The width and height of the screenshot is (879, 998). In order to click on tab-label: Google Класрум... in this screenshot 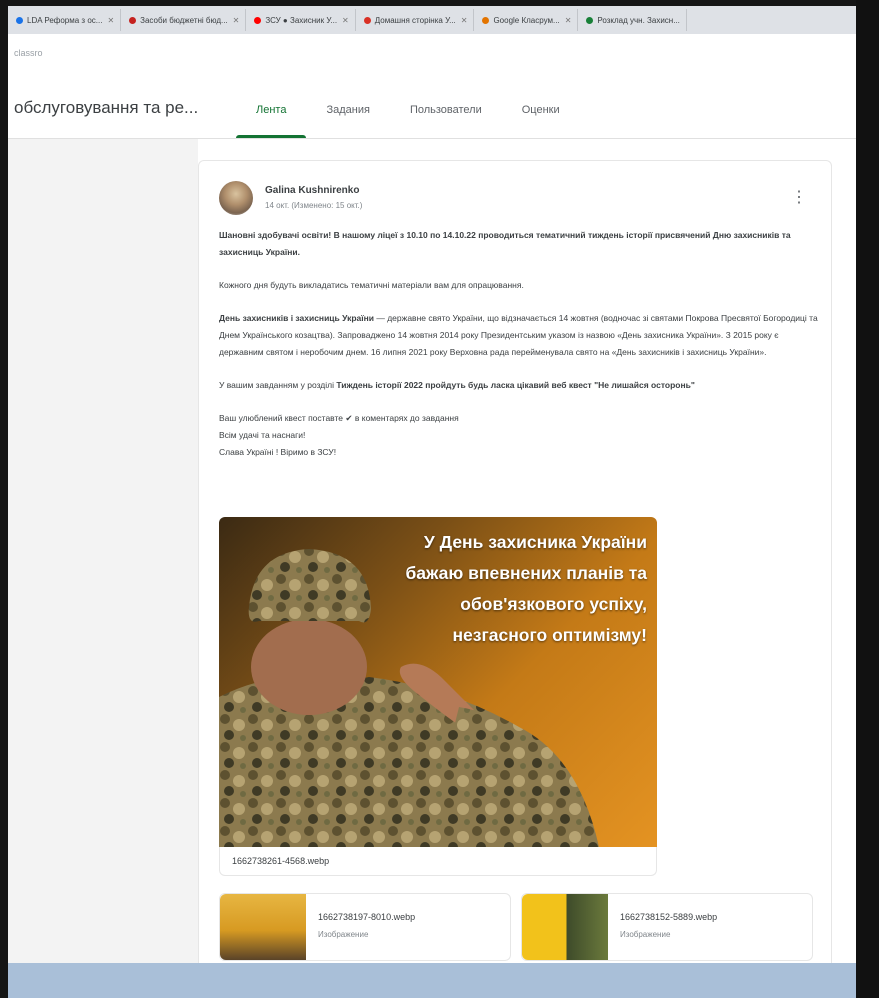, I will do `click(526, 20)`.